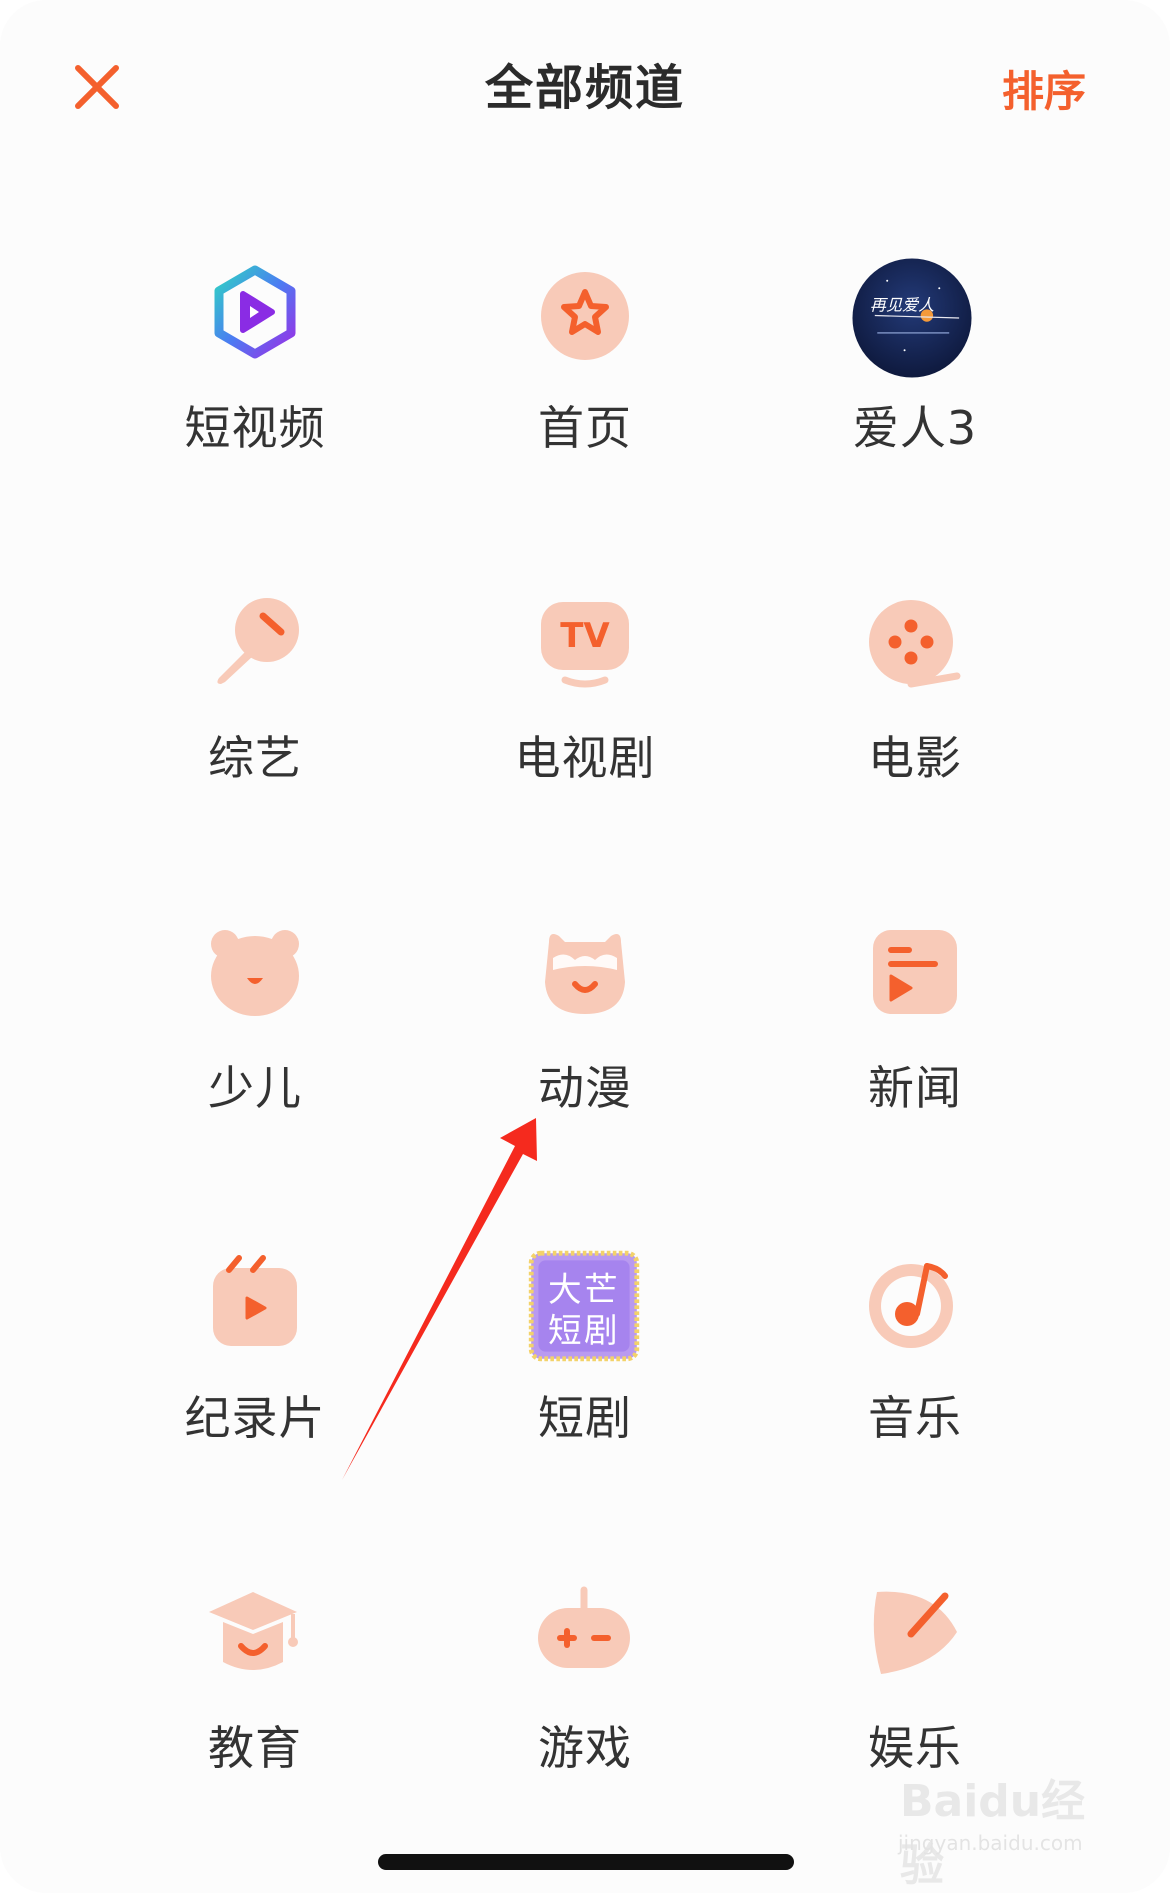 This screenshot has width=1170, height=1893. Describe the element at coordinates (253, 1631) in the screenshot. I see `graduation-cap-icon` at that location.